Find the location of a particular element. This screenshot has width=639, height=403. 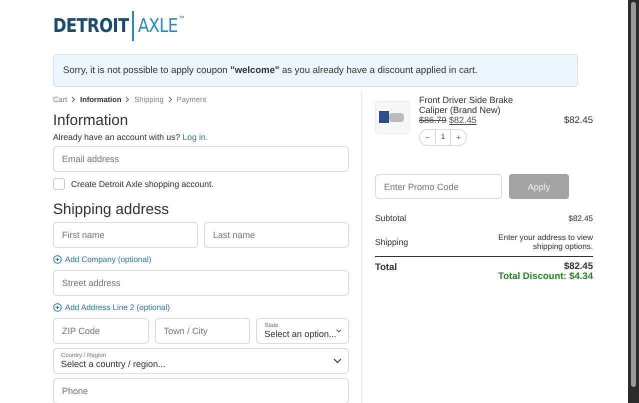

add-field-link: Add Company (optional) is located at coordinates (102, 259).